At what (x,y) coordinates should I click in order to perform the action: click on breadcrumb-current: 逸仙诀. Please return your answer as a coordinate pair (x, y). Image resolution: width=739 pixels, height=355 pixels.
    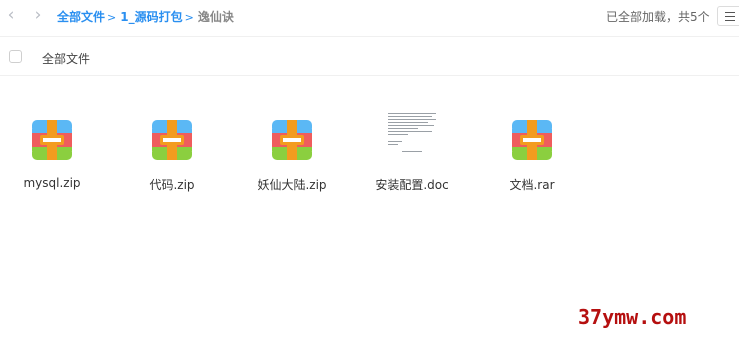
    Looking at the image, I should click on (215, 17).